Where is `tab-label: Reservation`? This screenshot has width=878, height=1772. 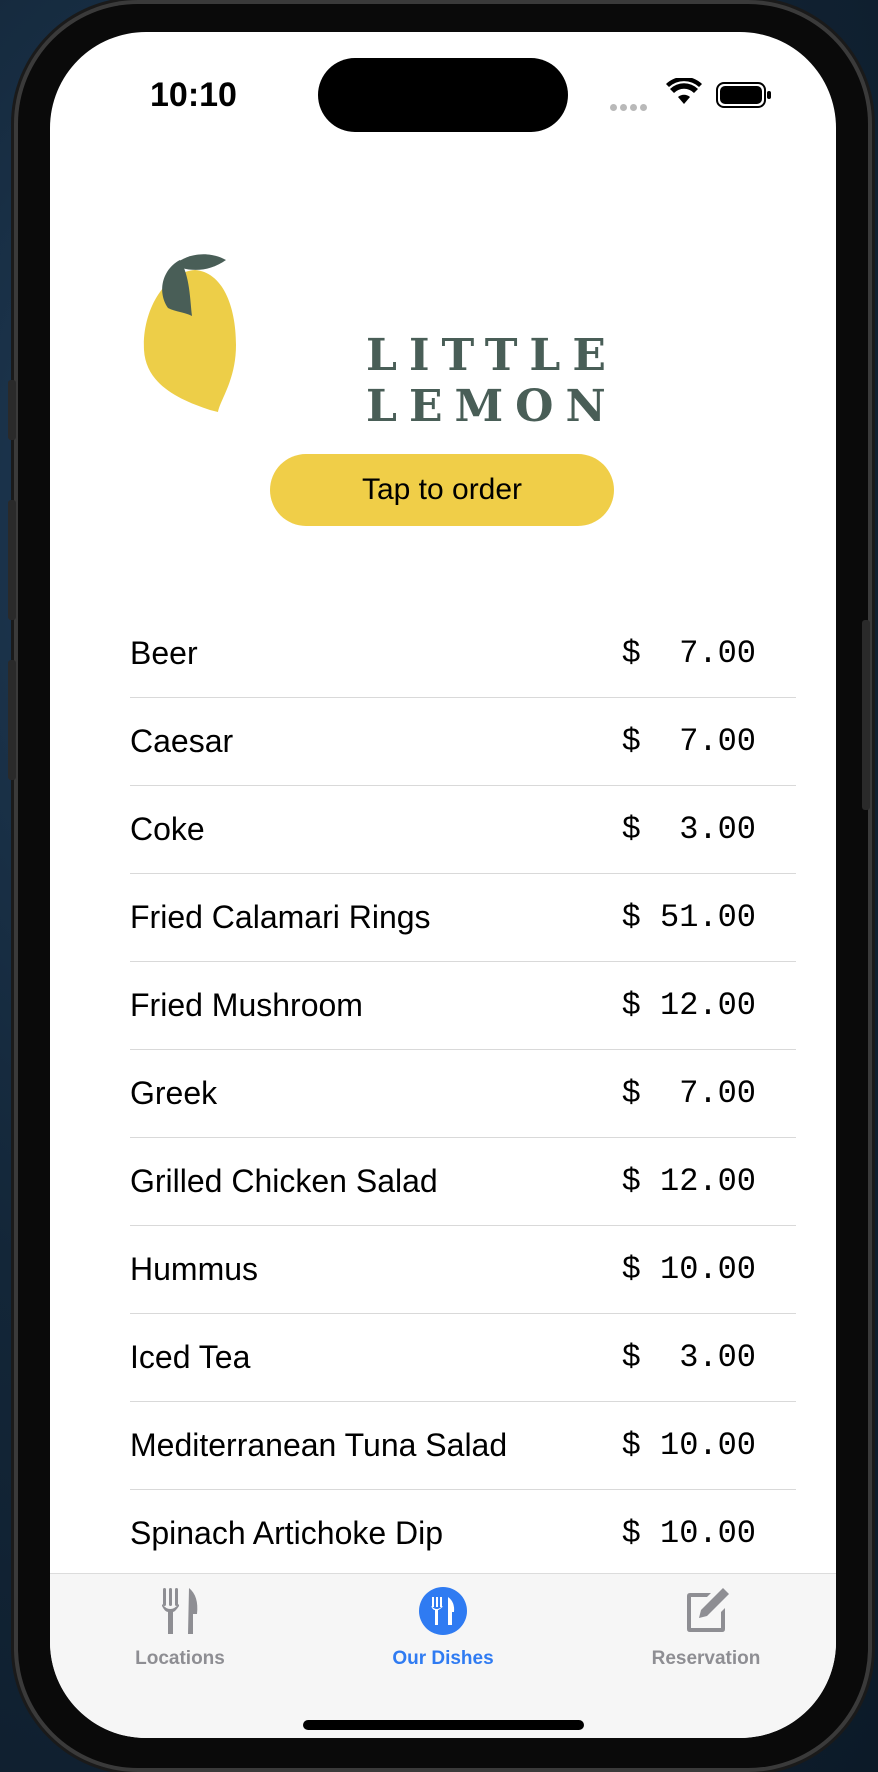 tab-label: Reservation is located at coordinates (706, 1658).